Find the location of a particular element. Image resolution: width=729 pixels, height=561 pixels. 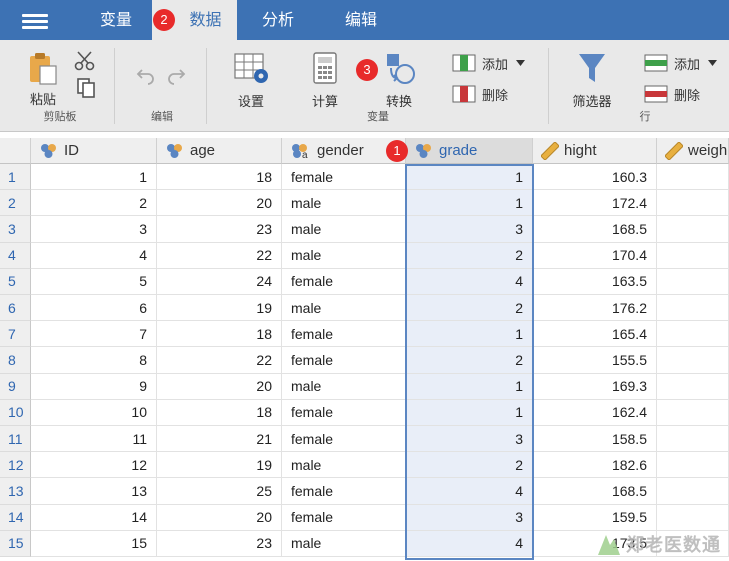

row-number: 5 is located at coordinates (15, 281).